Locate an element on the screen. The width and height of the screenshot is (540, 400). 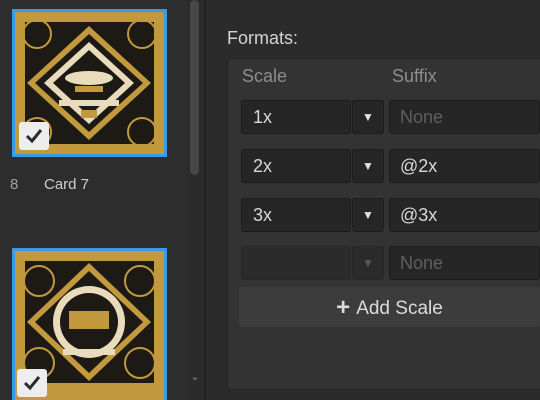
suffix-input-2: @2x is located at coordinates (464, 166).